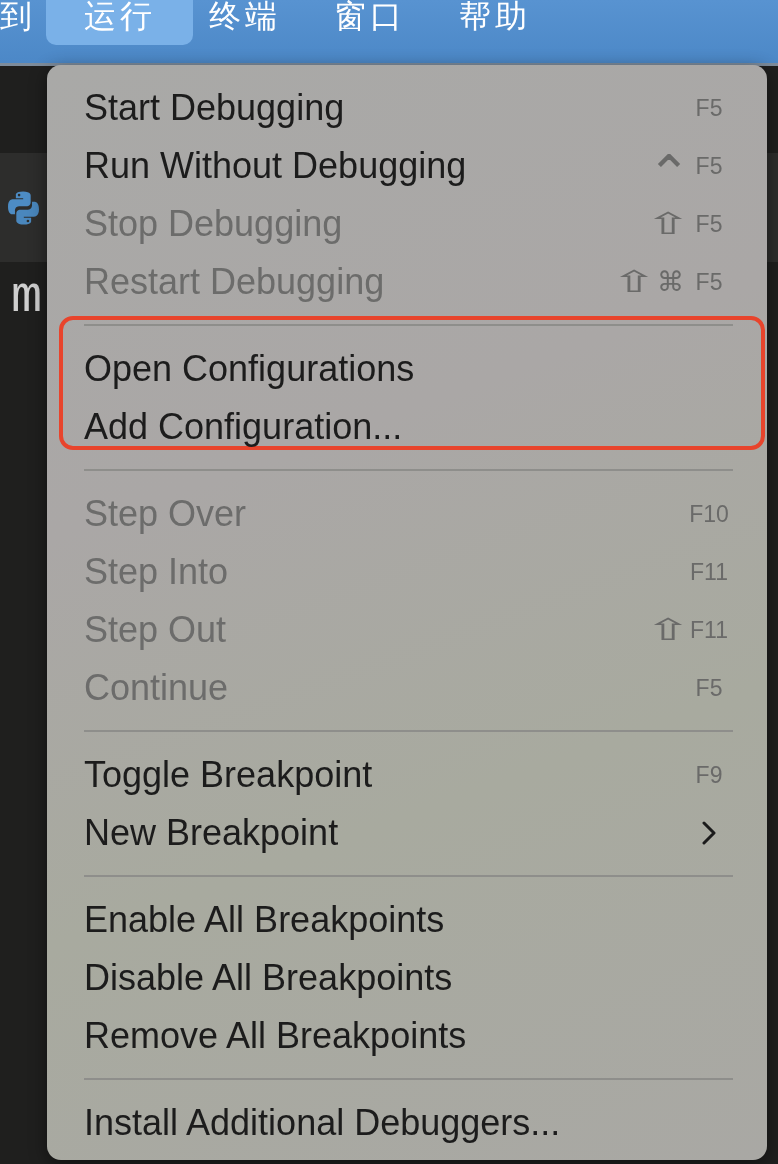 This screenshot has width=778, height=1164. Describe the element at coordinates (27, 297) in the screenshot. I see `editor-text: m` at that location.